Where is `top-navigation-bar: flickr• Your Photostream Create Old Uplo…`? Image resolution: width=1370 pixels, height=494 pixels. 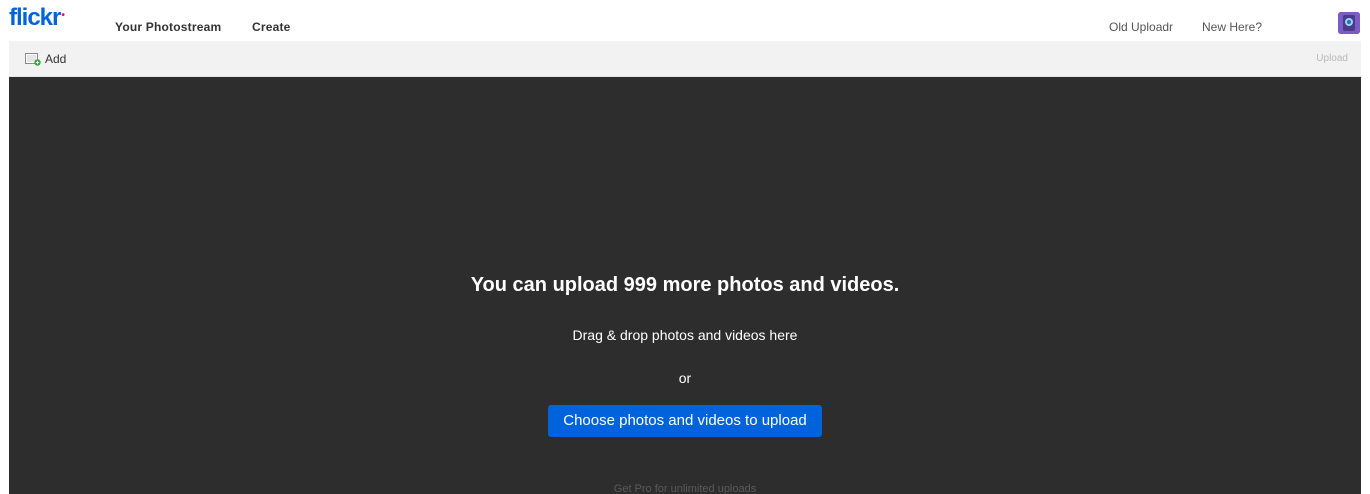 top-navigation-bar: flickr• Your Photostream Create Old Uplo… is located at coordinates (685, 20).